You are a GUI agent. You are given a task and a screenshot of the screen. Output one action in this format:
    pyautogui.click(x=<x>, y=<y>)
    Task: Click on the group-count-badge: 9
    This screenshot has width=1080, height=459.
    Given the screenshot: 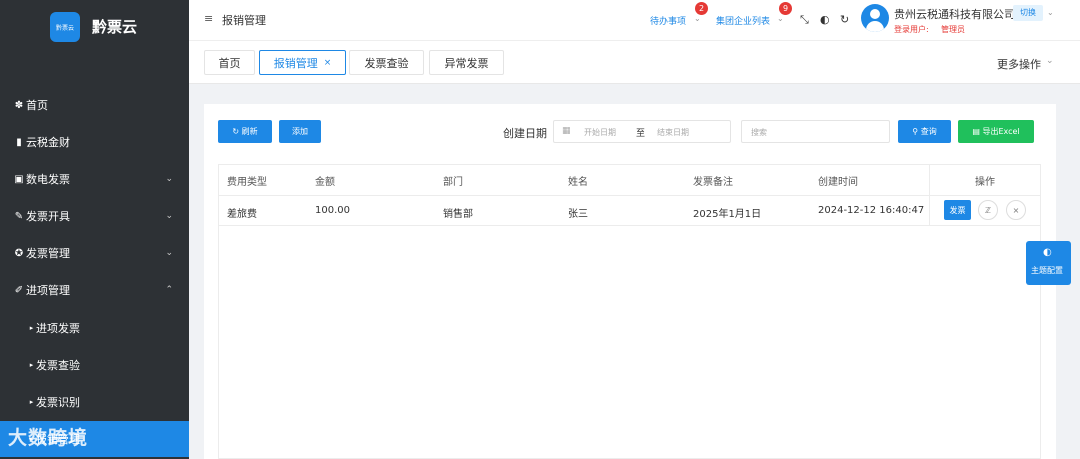 What is the action you would take?
    pyautogui.click(x=785, y=8)
    